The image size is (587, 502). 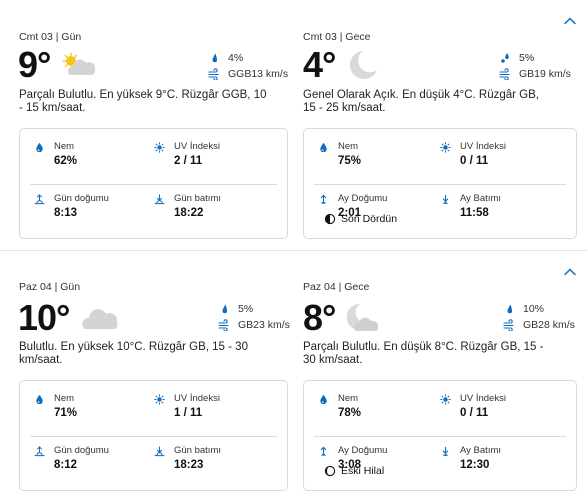 What do you see at coordinates (505, 58) in the screenshot?
I see `raindrops-icon` at bounding box center [505, 58].